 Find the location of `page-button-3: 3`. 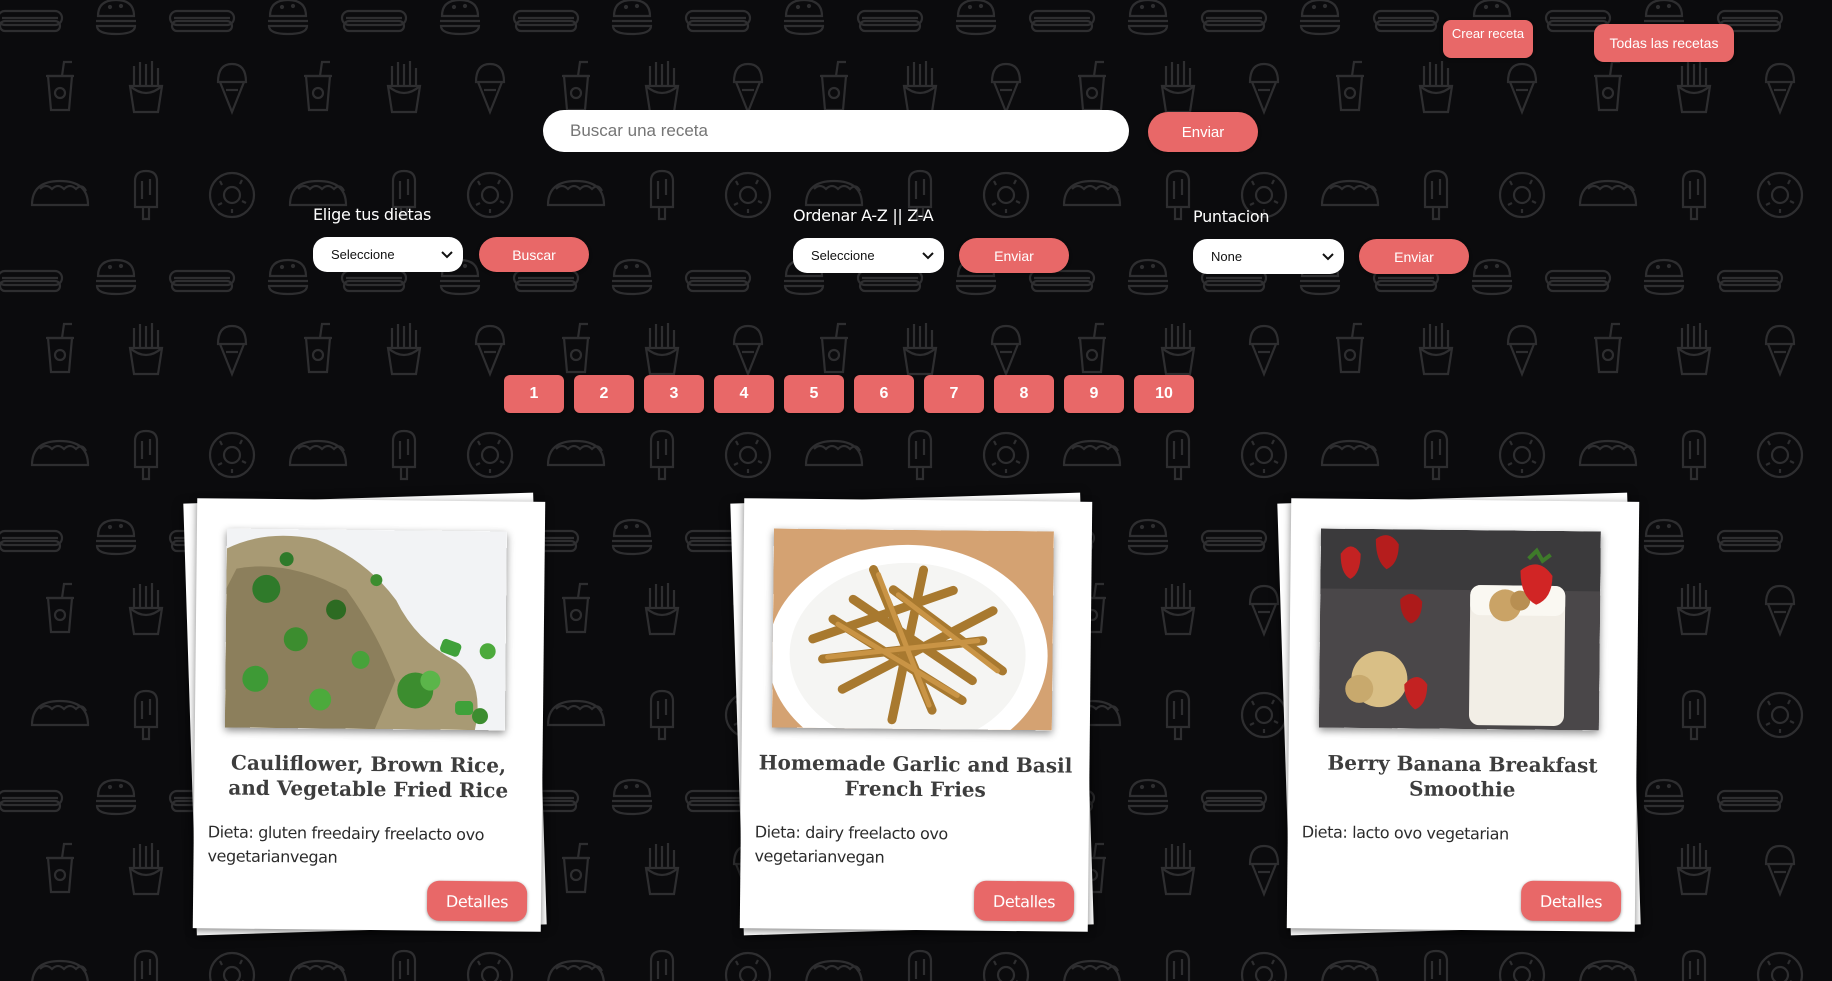

page-button-3: 3 is located at coordinates (674, 394).